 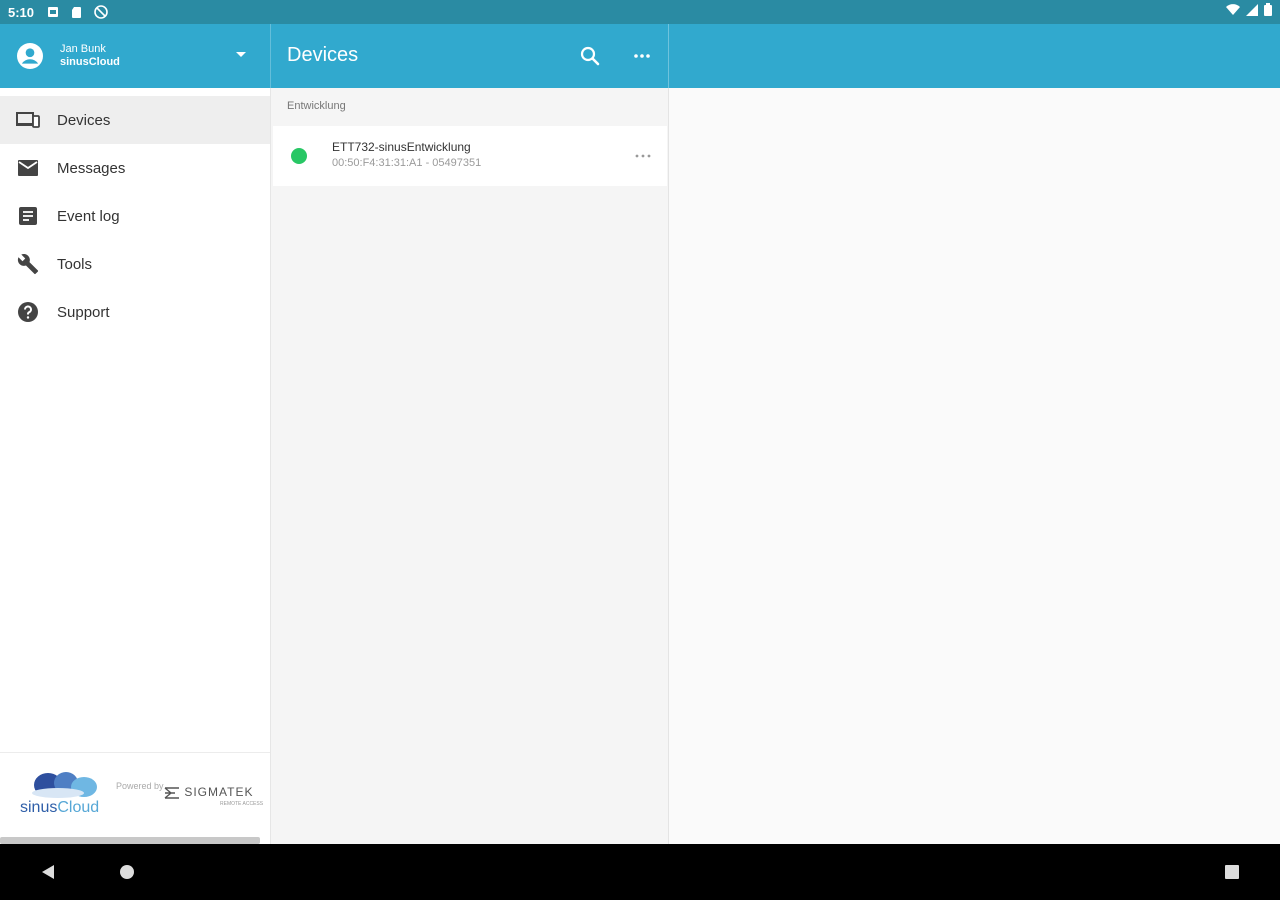 I want to click on sidebar-item-tools: Tools, so click(x=135, y=264).